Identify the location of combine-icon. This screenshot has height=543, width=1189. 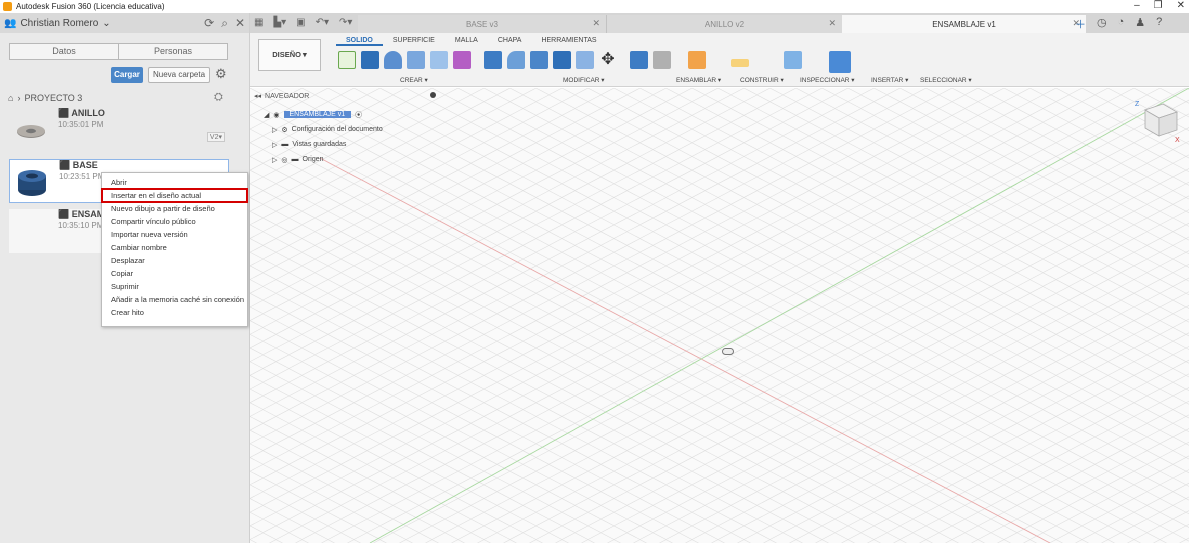
(585, 60).